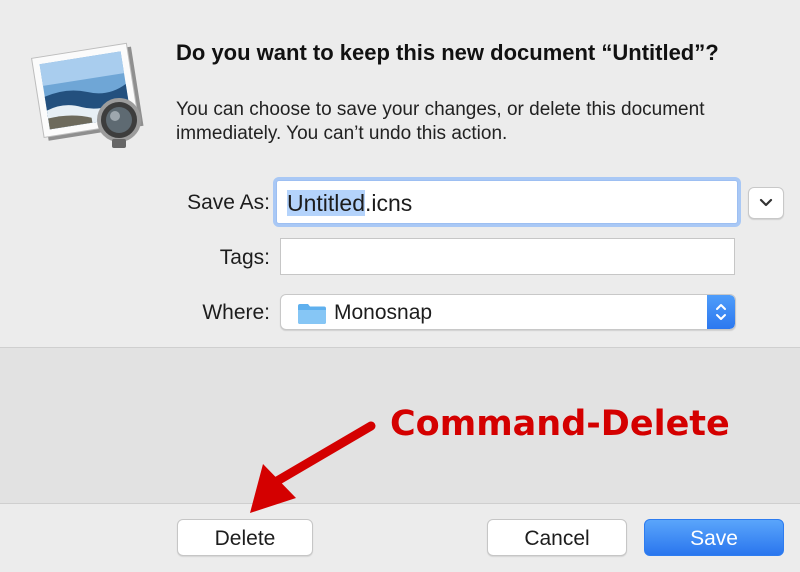 The height and width of the screenshot is (572, 800). What do you see at coordinates (326, 203) in the screenshot?
I see `save-as-selected-text: Untitled` at bounding box center [326, 203].